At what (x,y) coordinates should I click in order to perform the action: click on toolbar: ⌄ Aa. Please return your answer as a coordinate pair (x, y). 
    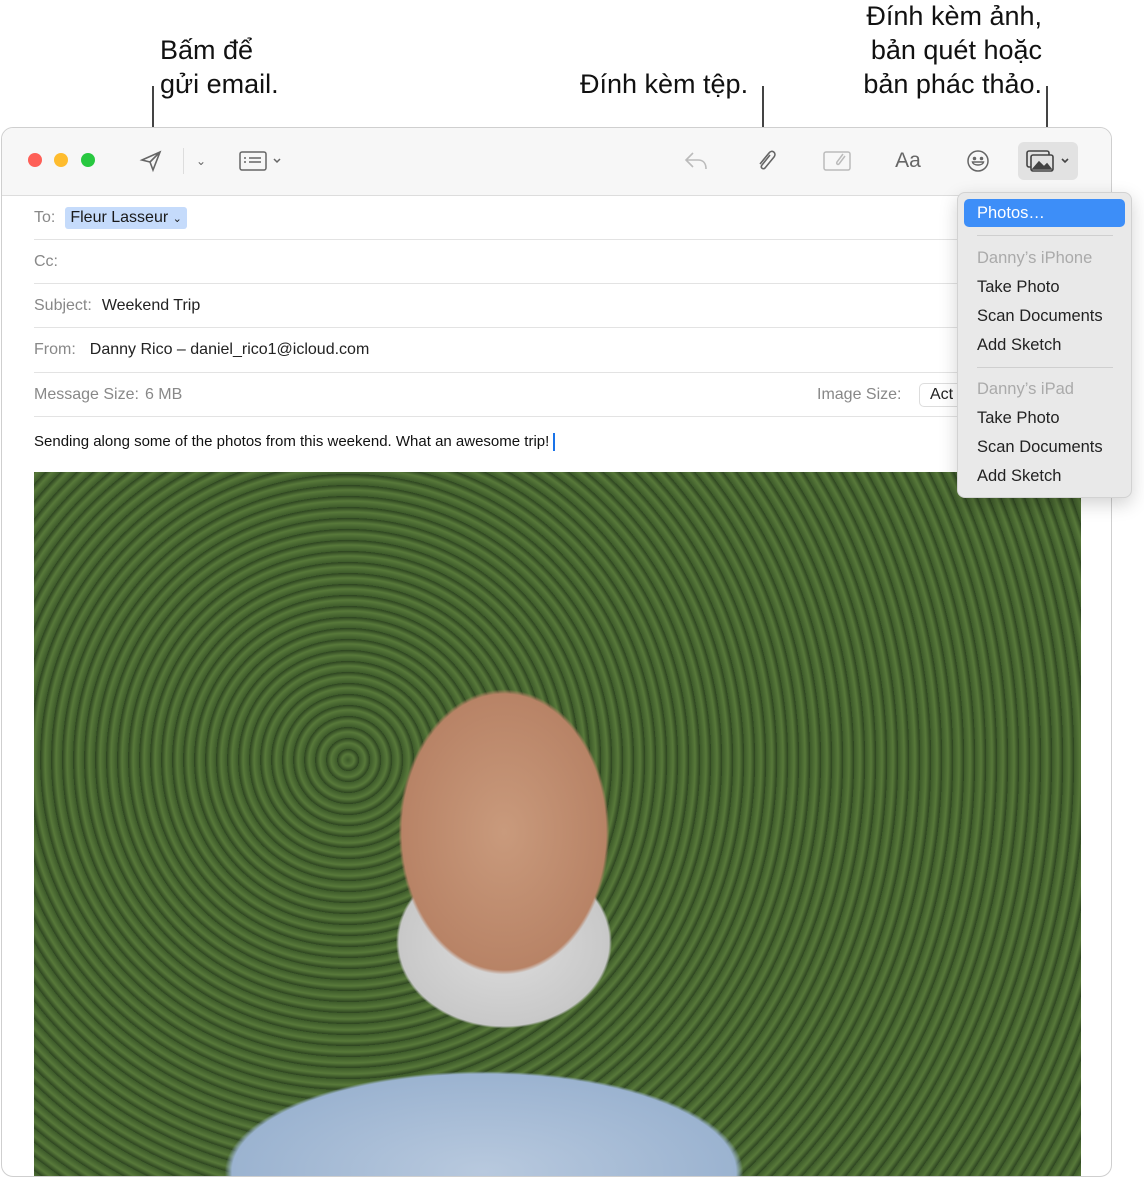
    Looking at the image, I should click on (556, 162).